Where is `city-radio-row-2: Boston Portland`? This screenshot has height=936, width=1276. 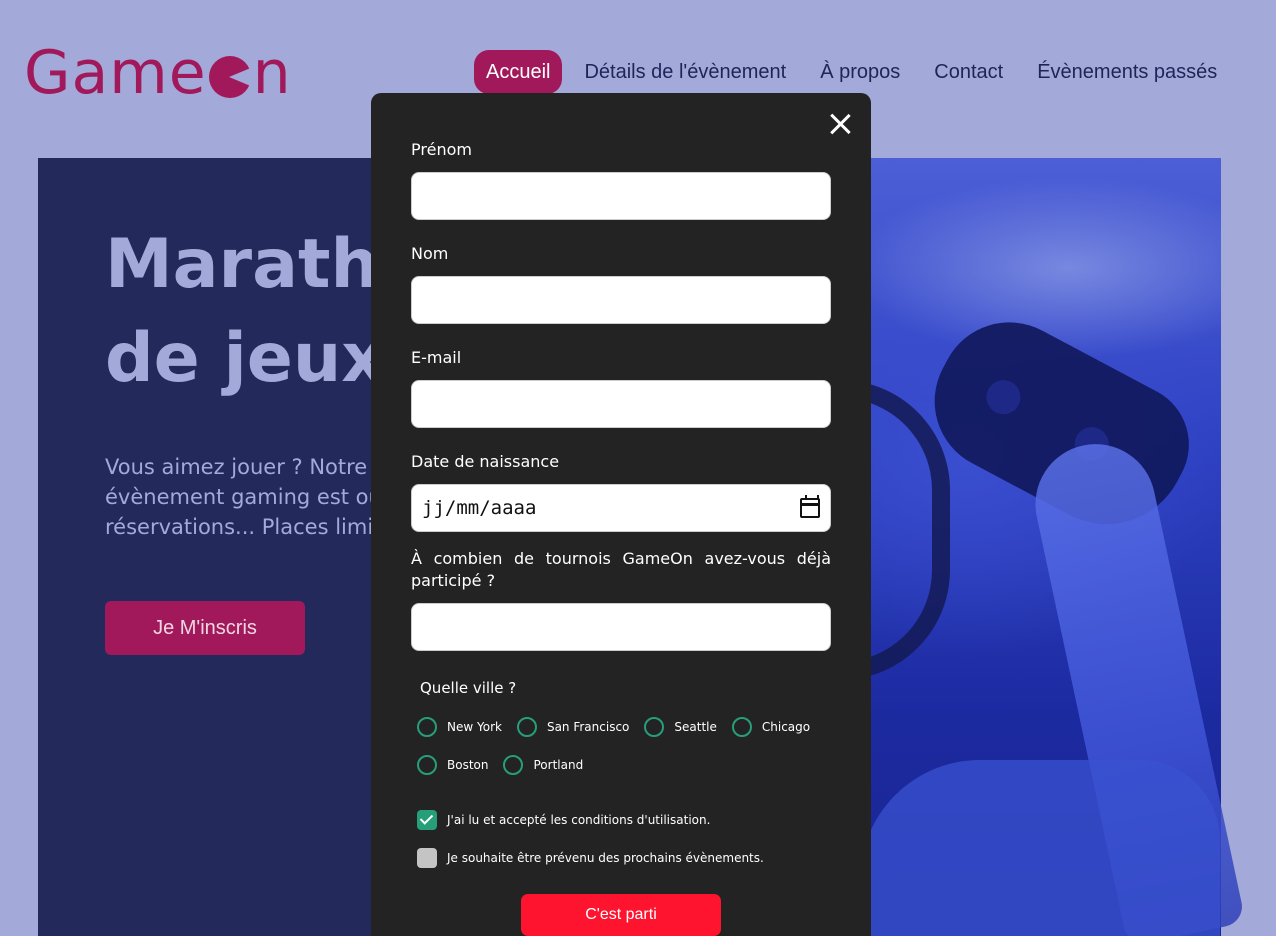
city-radio-row-2: Boston Portland is located at coordinates (507, 765).